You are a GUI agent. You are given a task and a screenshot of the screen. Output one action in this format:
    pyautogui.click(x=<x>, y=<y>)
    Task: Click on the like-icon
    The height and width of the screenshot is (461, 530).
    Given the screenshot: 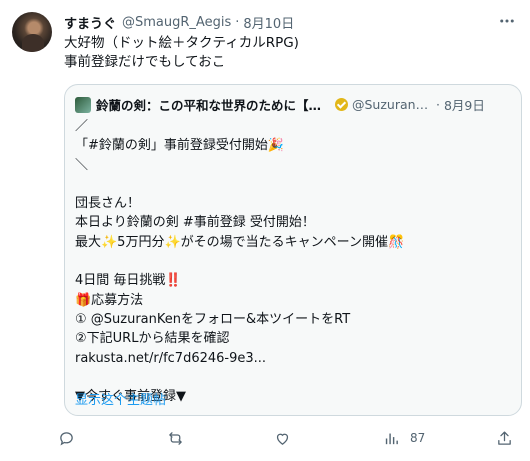 What is the action you would take?
    pyautogui.click(x=282, y=438)
    